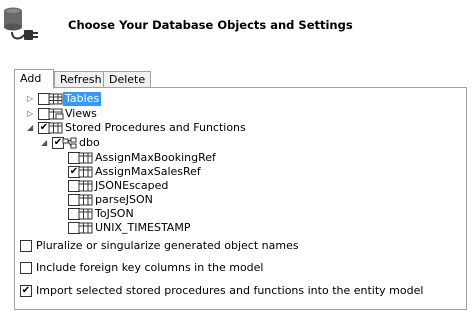 This screenshot has width=474, height=313. Describe the element at coordinates (34, 79) in the screenshot. I see `tab-add: Add` at that location.